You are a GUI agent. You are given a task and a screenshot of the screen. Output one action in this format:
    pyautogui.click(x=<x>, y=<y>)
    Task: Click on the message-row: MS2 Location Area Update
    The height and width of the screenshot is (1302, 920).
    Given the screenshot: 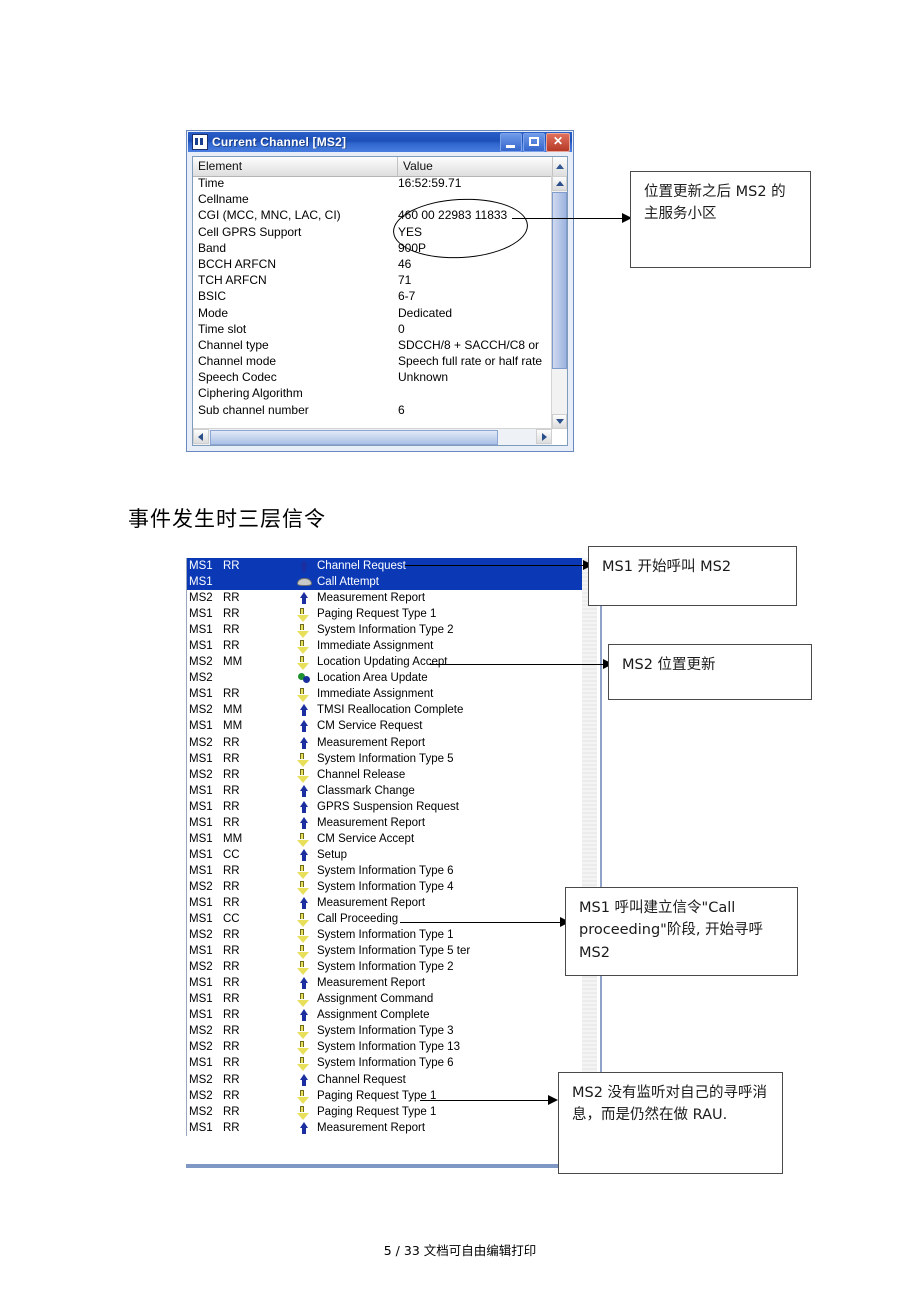 What is the action you would take?
    pyautogui.click(x=385, y=678)
    